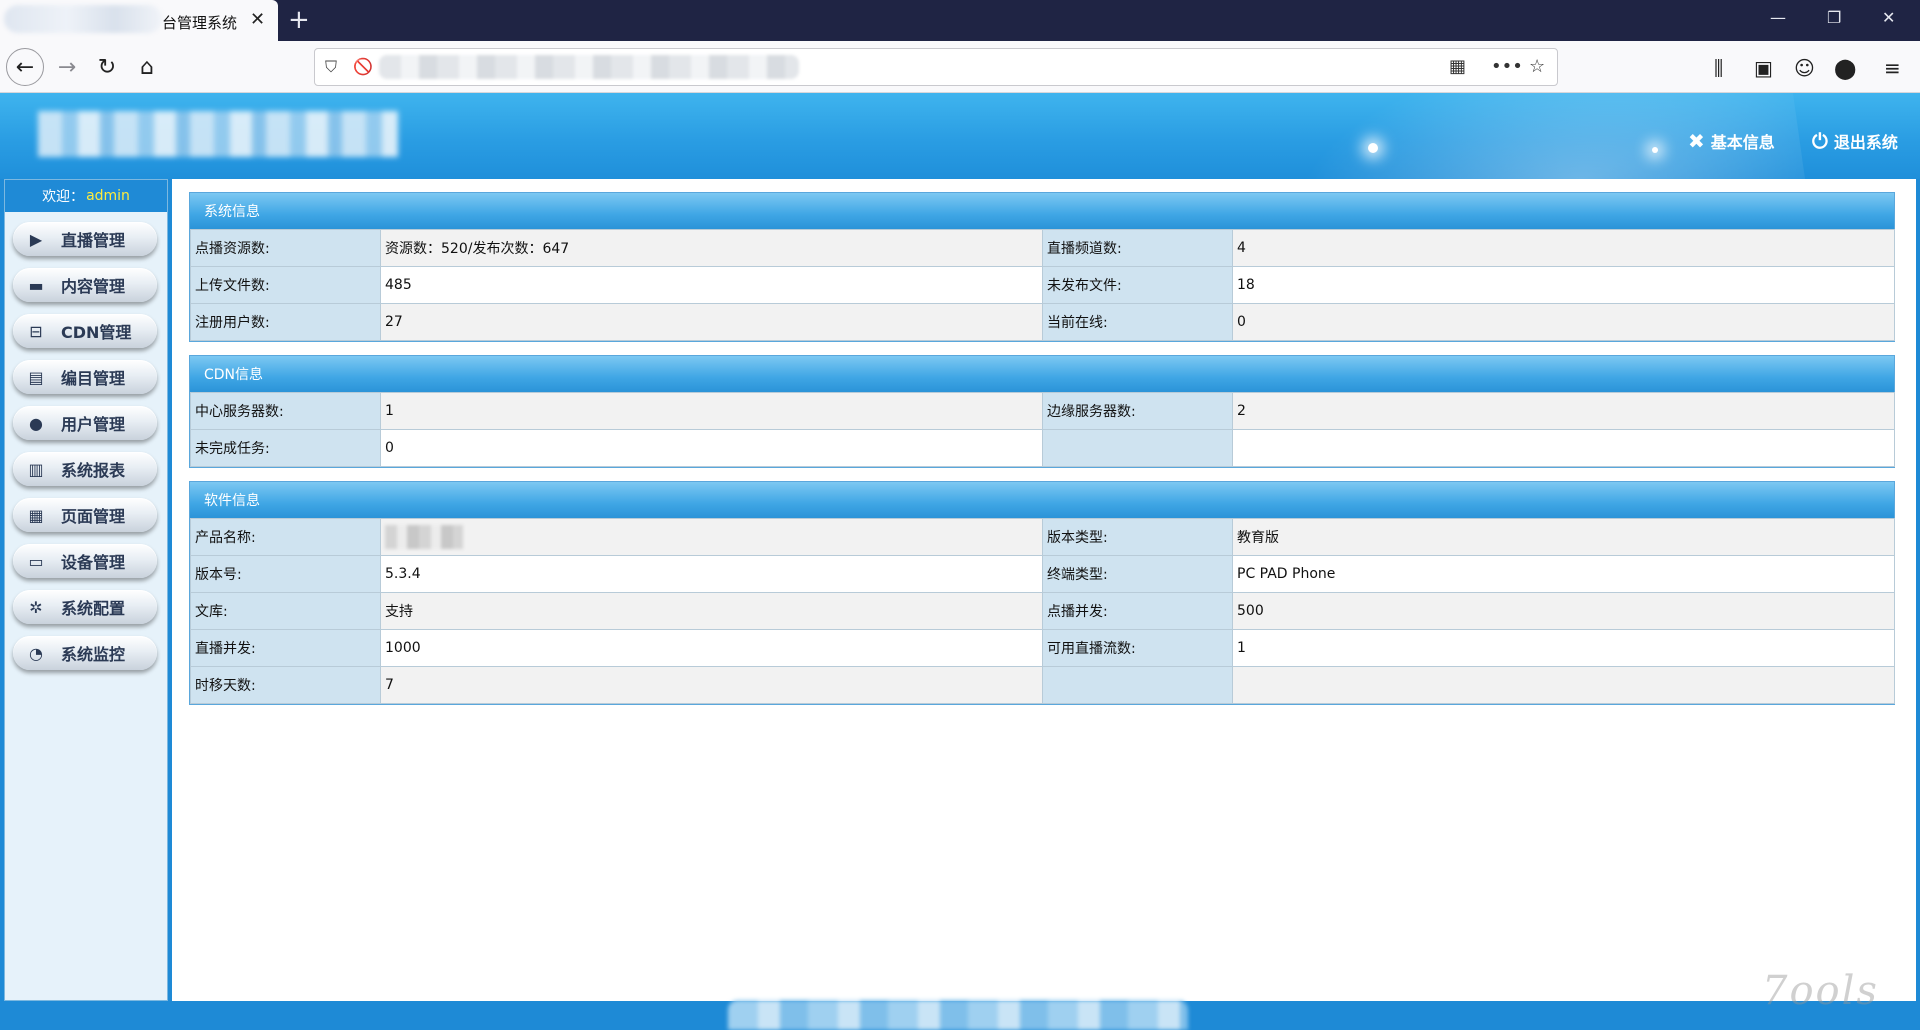 This screenshot has width=1920, height=1030. What do you see at coordinates (285, 285) in the screenshot?
I see `field-label: 上传文件数:` at bounding box center [285, 285].